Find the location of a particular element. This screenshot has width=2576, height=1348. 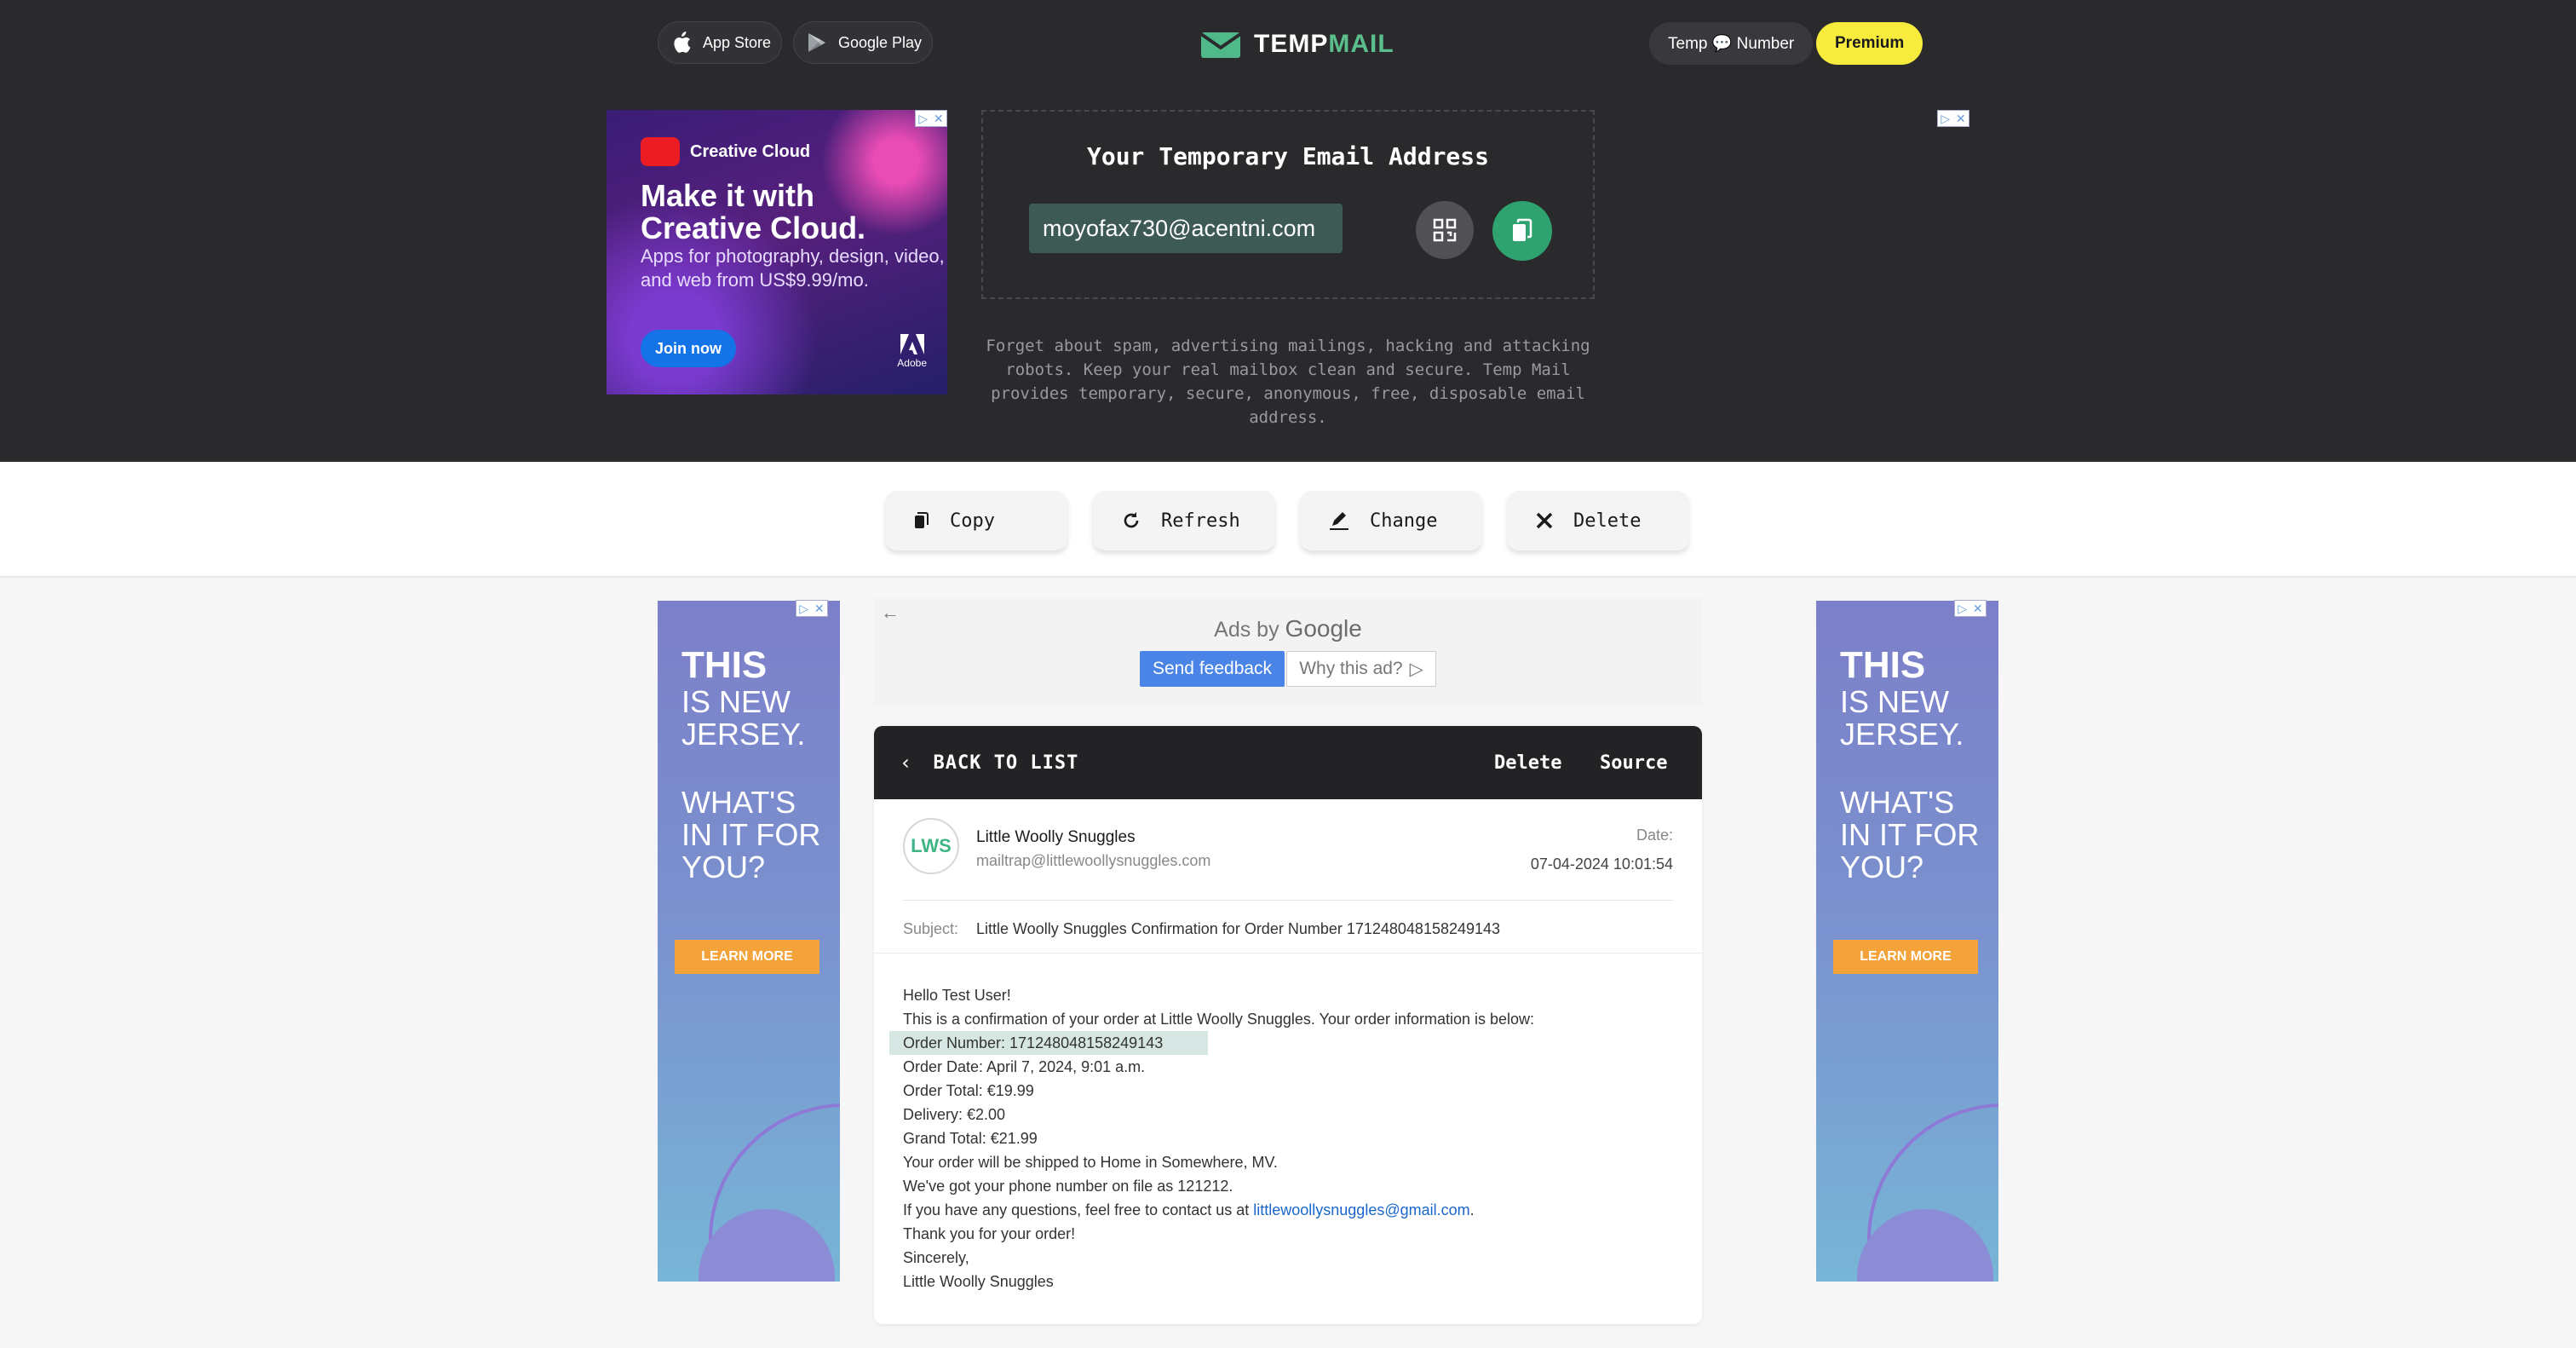

date-value: 07-04-2024 10:01:54 is located at coordinates (1602, 864).